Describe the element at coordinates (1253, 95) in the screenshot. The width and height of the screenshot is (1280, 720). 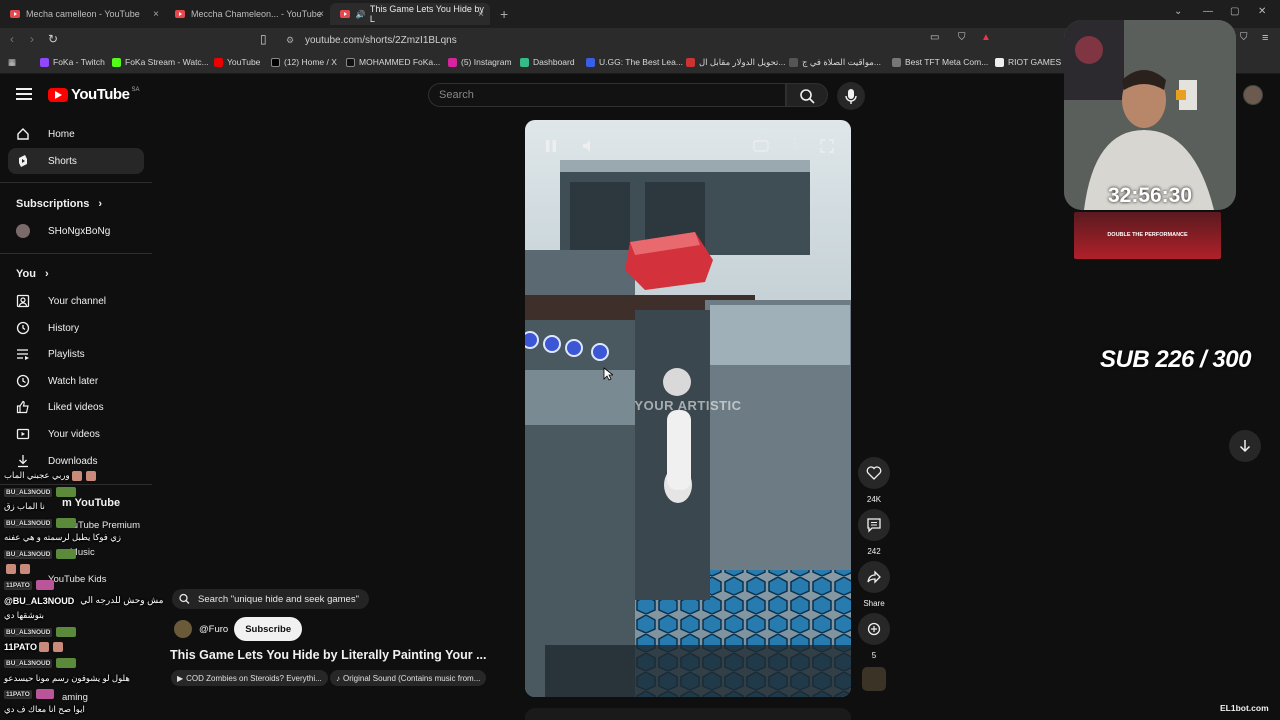
I see `account-avatar` at that location.